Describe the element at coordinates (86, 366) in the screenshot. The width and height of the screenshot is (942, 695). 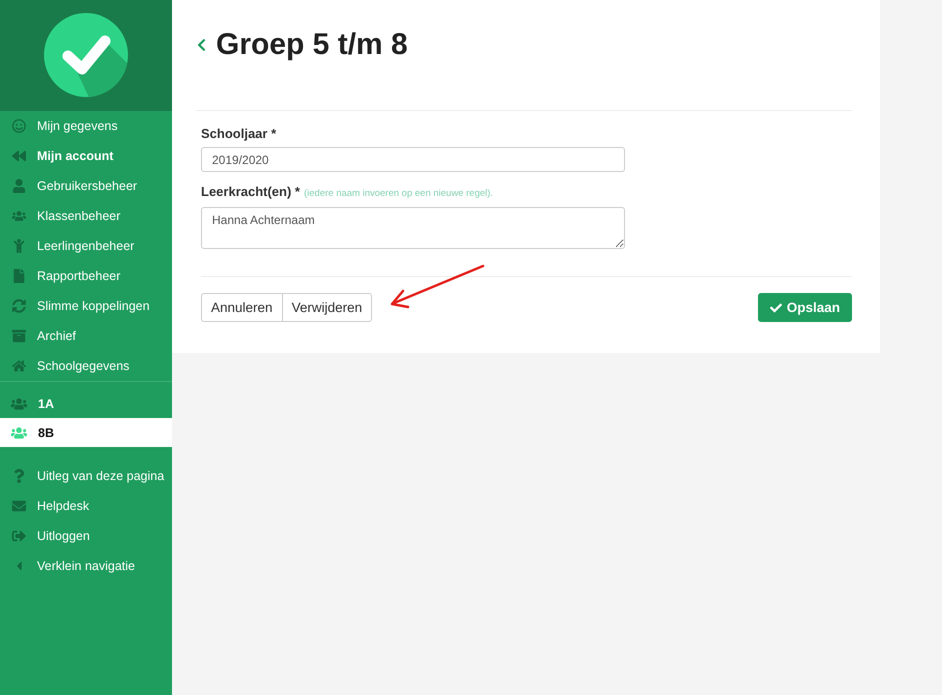
I see `nav-item: Schoolgegevens` at that location.